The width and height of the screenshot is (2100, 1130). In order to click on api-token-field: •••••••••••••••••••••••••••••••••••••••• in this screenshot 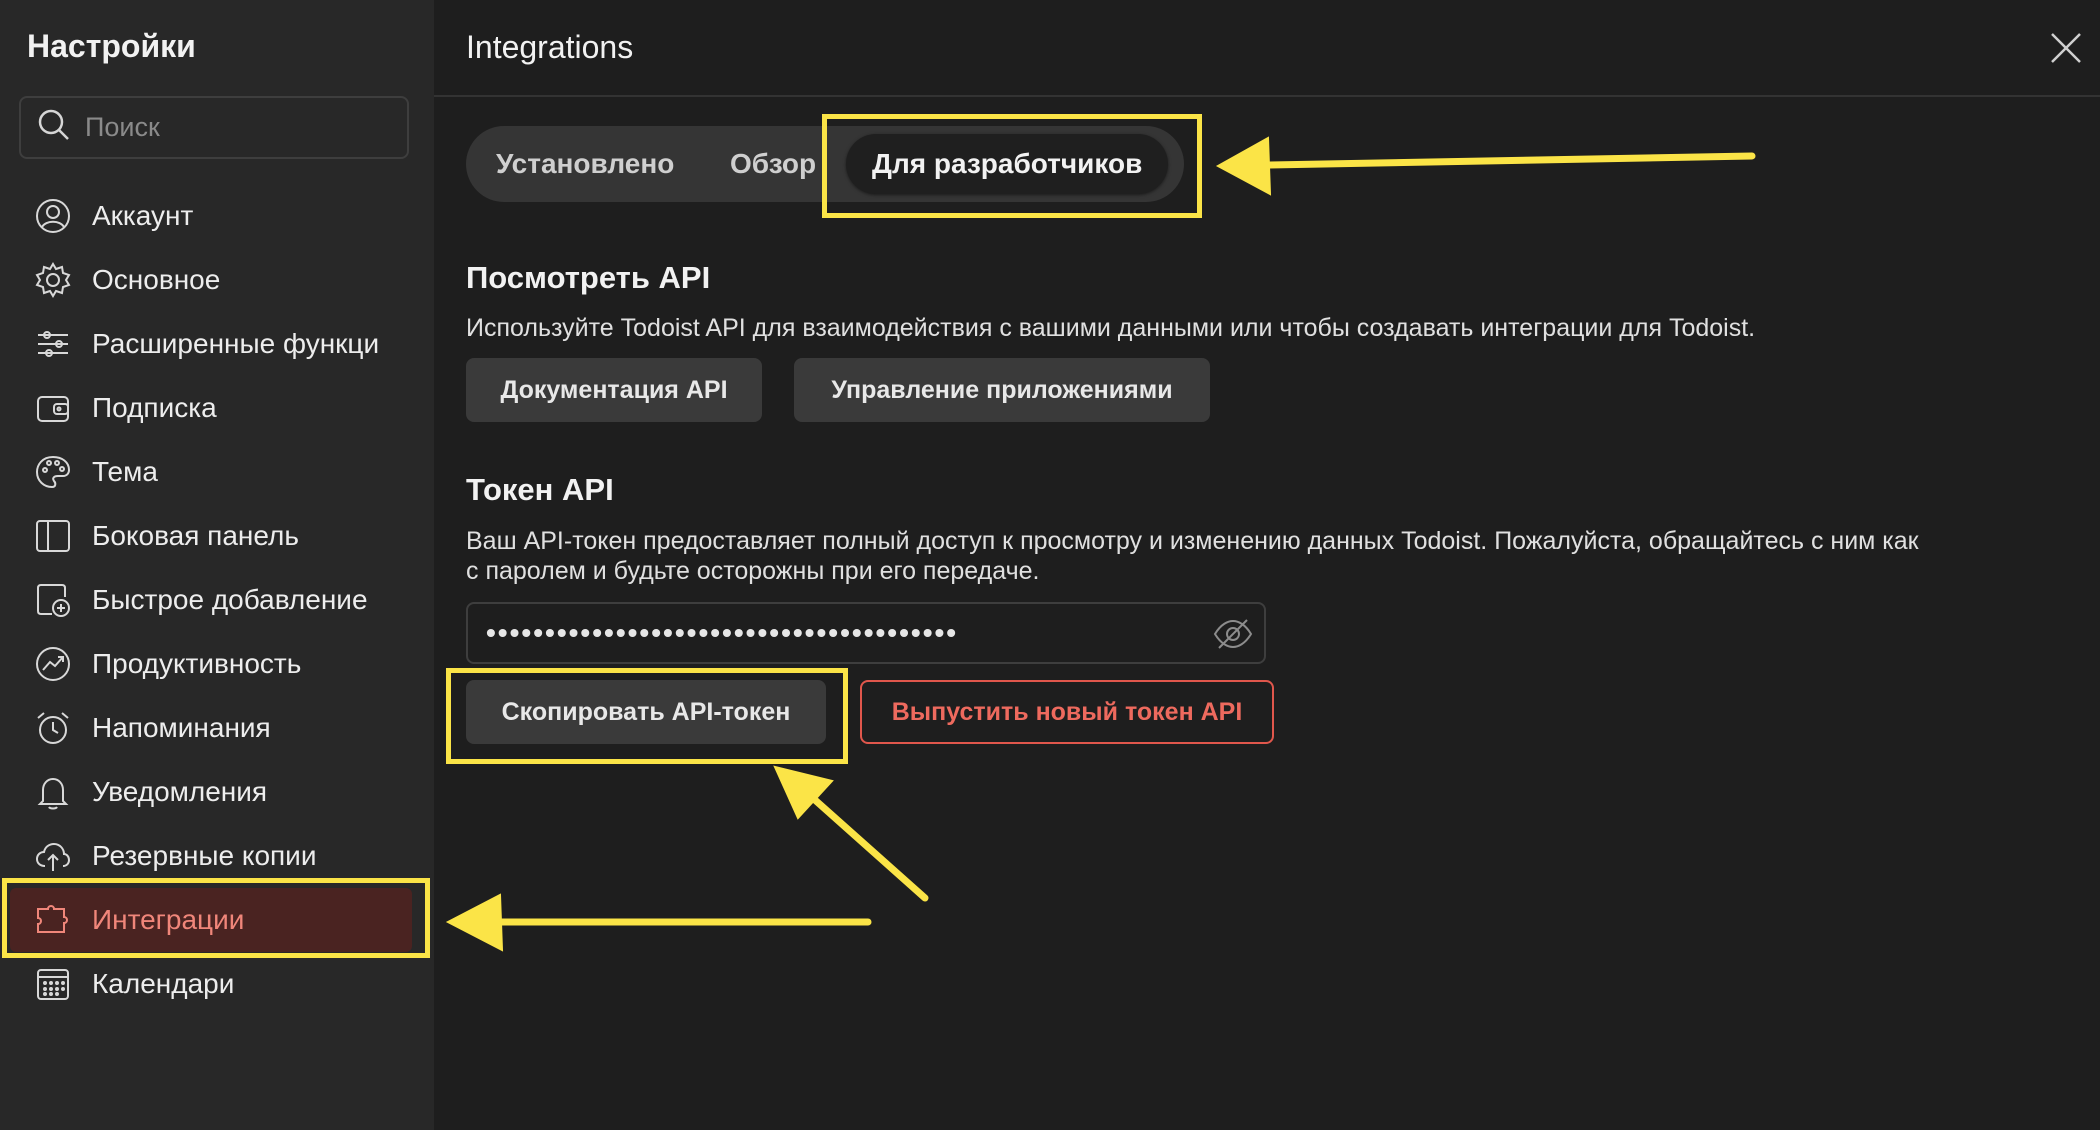, I will do `click(866, 633)`.